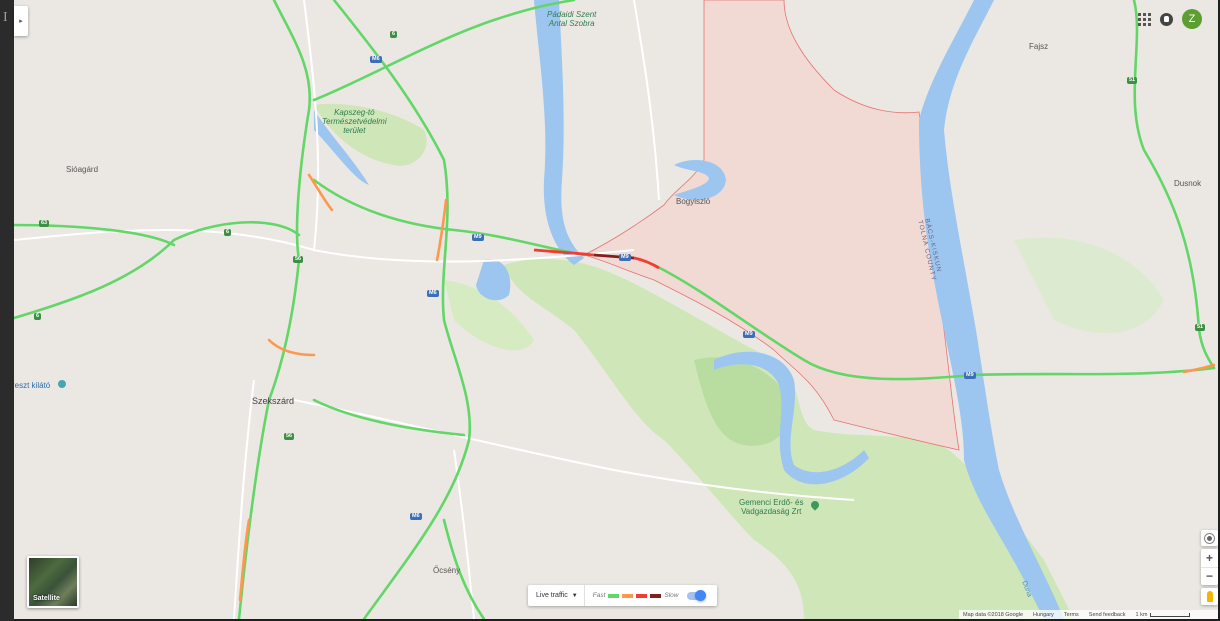 The height and width of the screenshot is (621, 1220). Describe the element at coordinates (446, 570) in the screenshot. I see `place-ocseny: Őcsény` at that location.